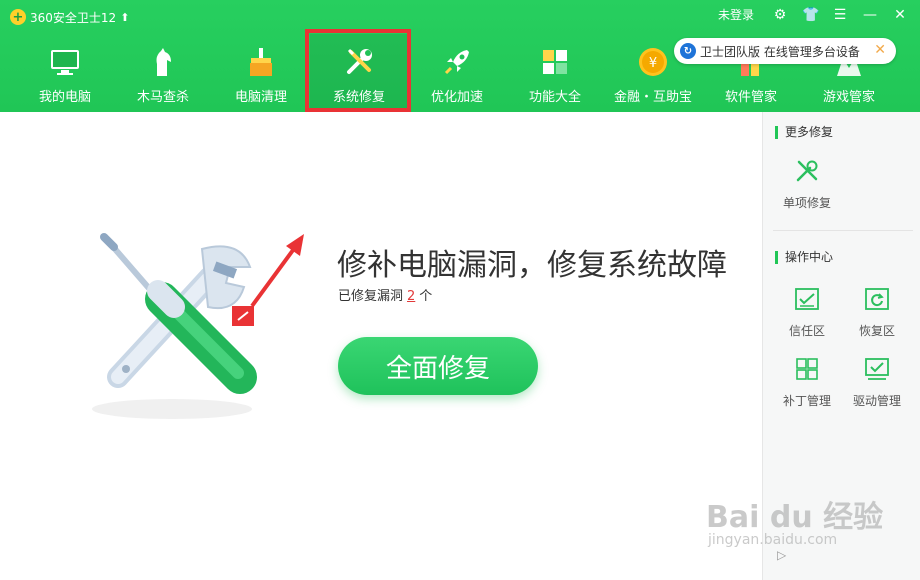 This screenshot has height=580, width=920. Describe the element at coordinates (163, 62) in the screenshot. I see `horse-icon` at that location.